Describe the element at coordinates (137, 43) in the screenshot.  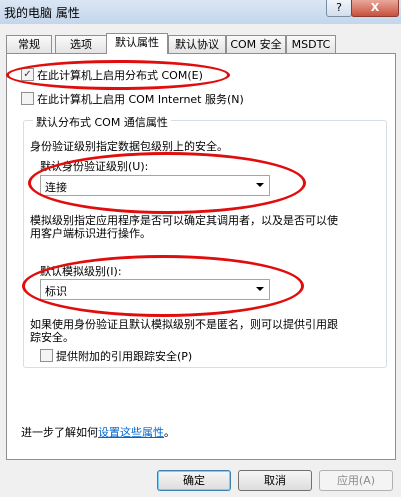
I see `tab-default-properties: 默认属性` at that location.